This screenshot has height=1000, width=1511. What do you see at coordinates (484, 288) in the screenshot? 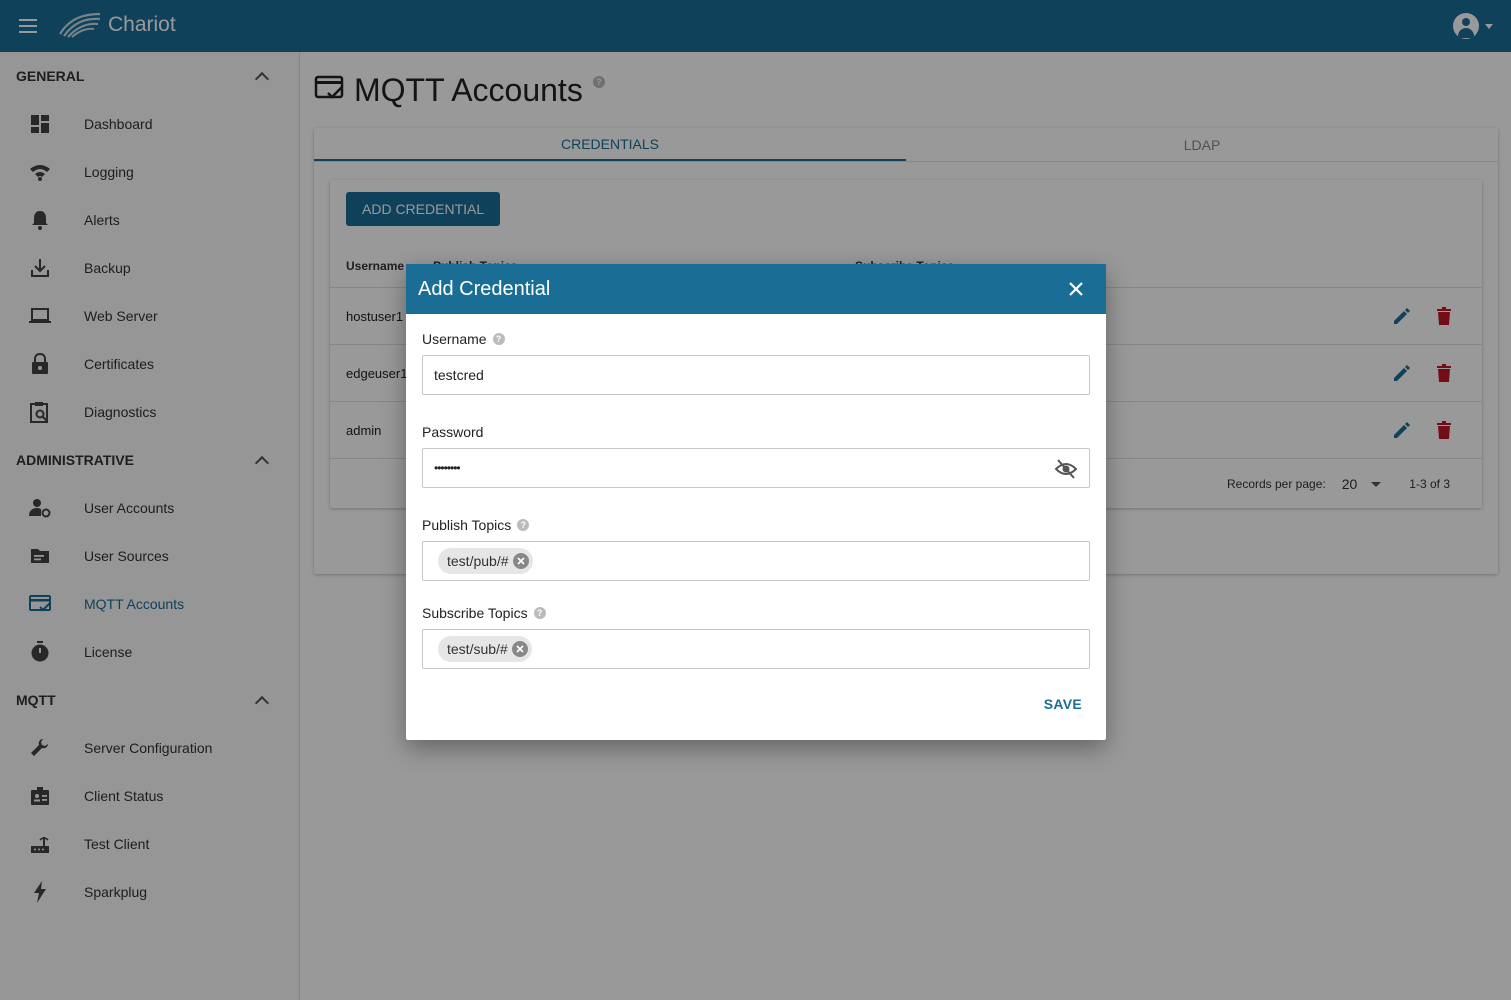
I see `dialog-title: Add Credential` at bounding box center [484, 288].